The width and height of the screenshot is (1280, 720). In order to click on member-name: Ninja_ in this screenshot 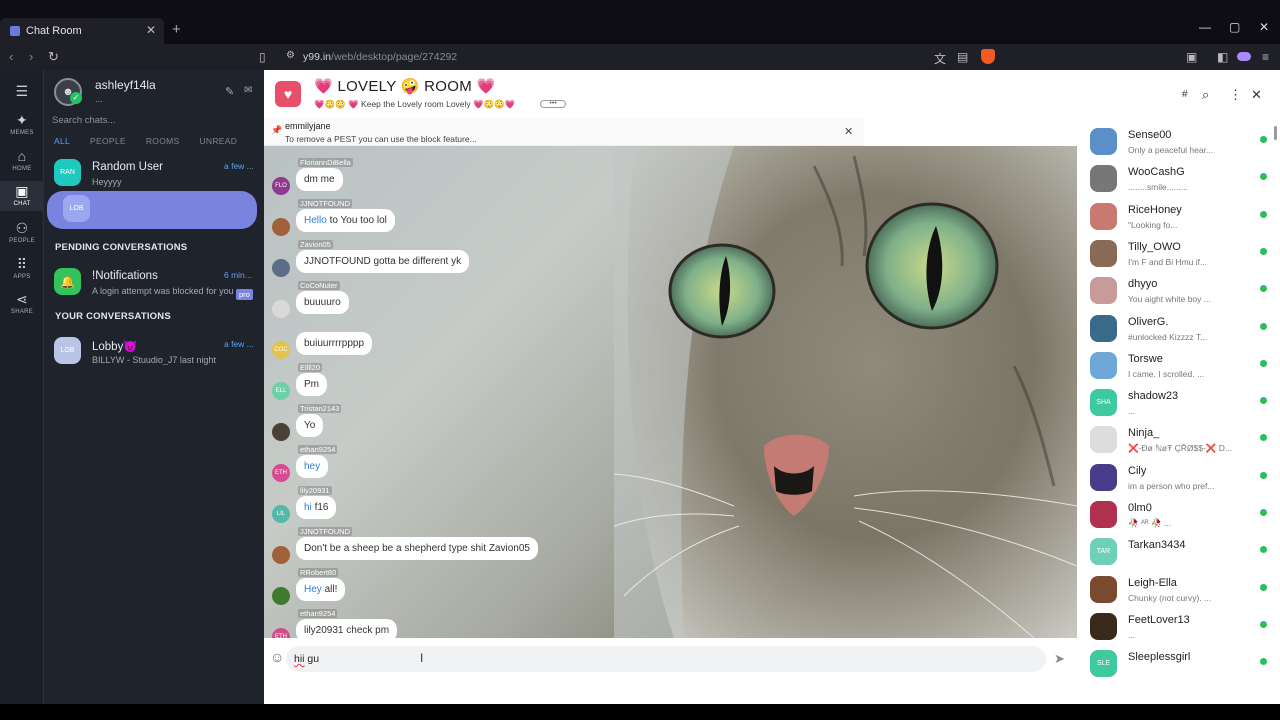, I will do `click(1144, 433)`.